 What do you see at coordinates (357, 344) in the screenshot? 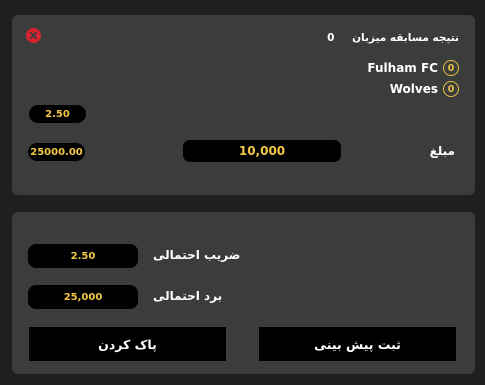
I see `submit-bet-button: ثبت پیش بینی` at bounding box center [357, 344].